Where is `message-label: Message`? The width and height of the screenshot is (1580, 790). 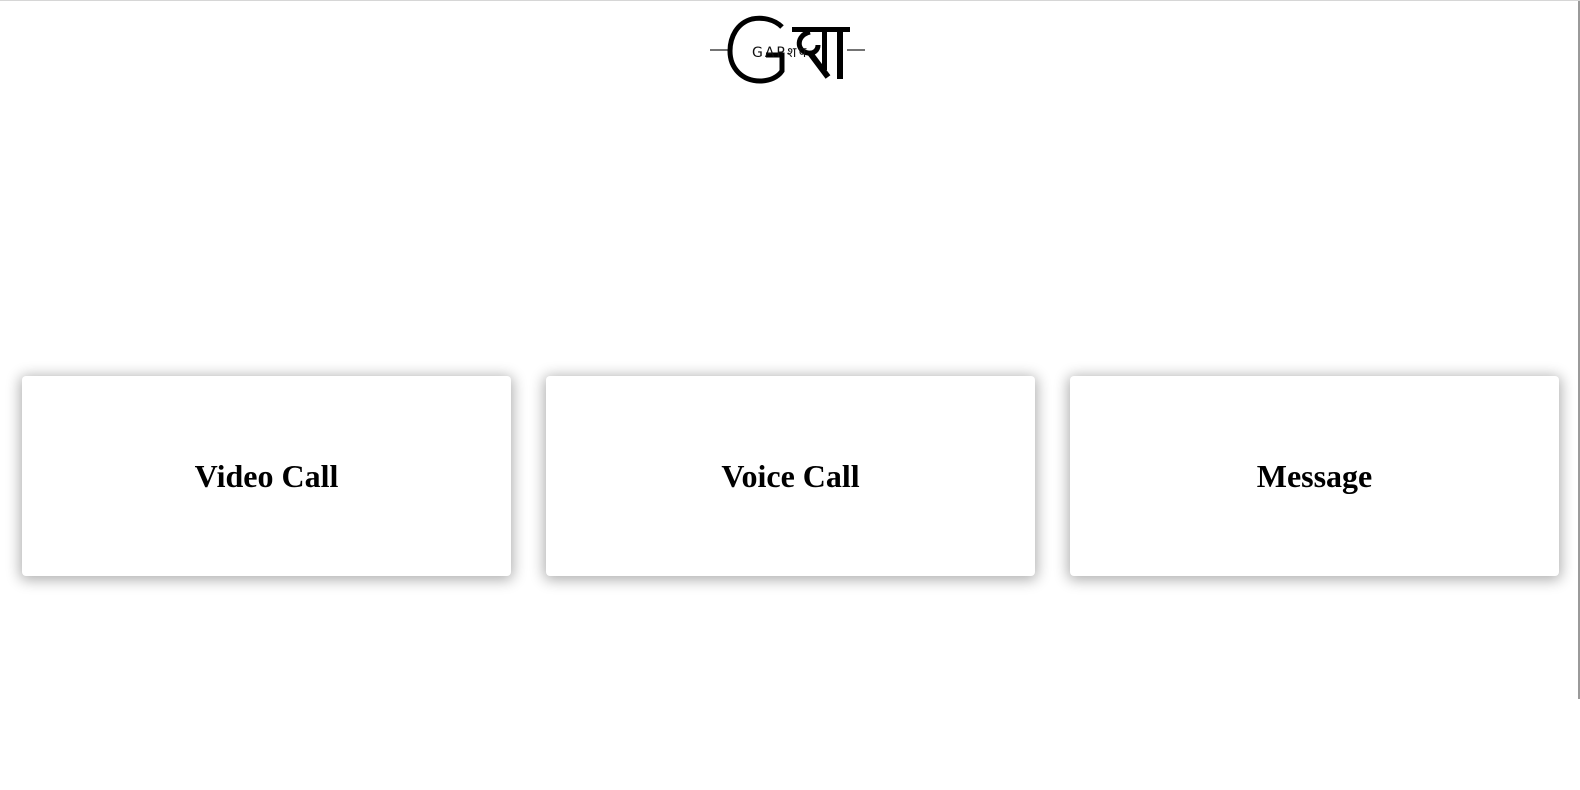 message-label: Message is located at coordinates (1314, 475).